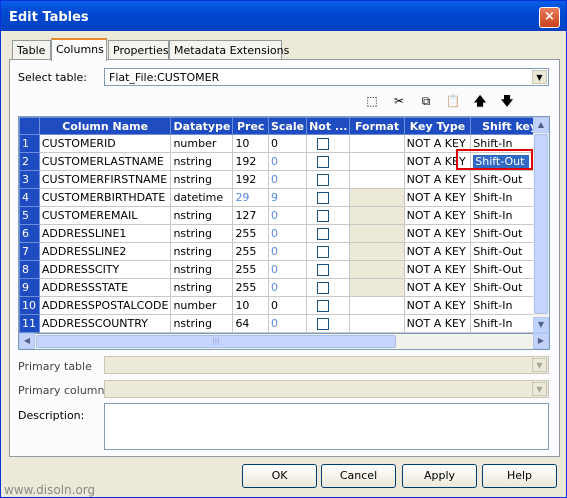  Describe the element at coordinates (372, 101) in the screenshot. I see `new-column-icon: ⬚` at that location.